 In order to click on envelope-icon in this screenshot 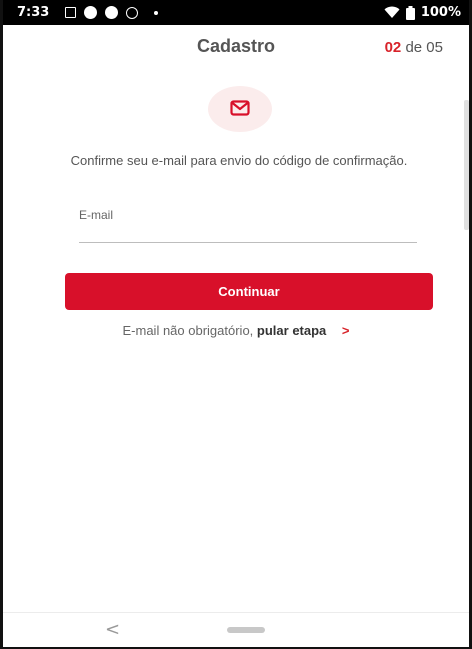, I will do `click(240, 108)`.